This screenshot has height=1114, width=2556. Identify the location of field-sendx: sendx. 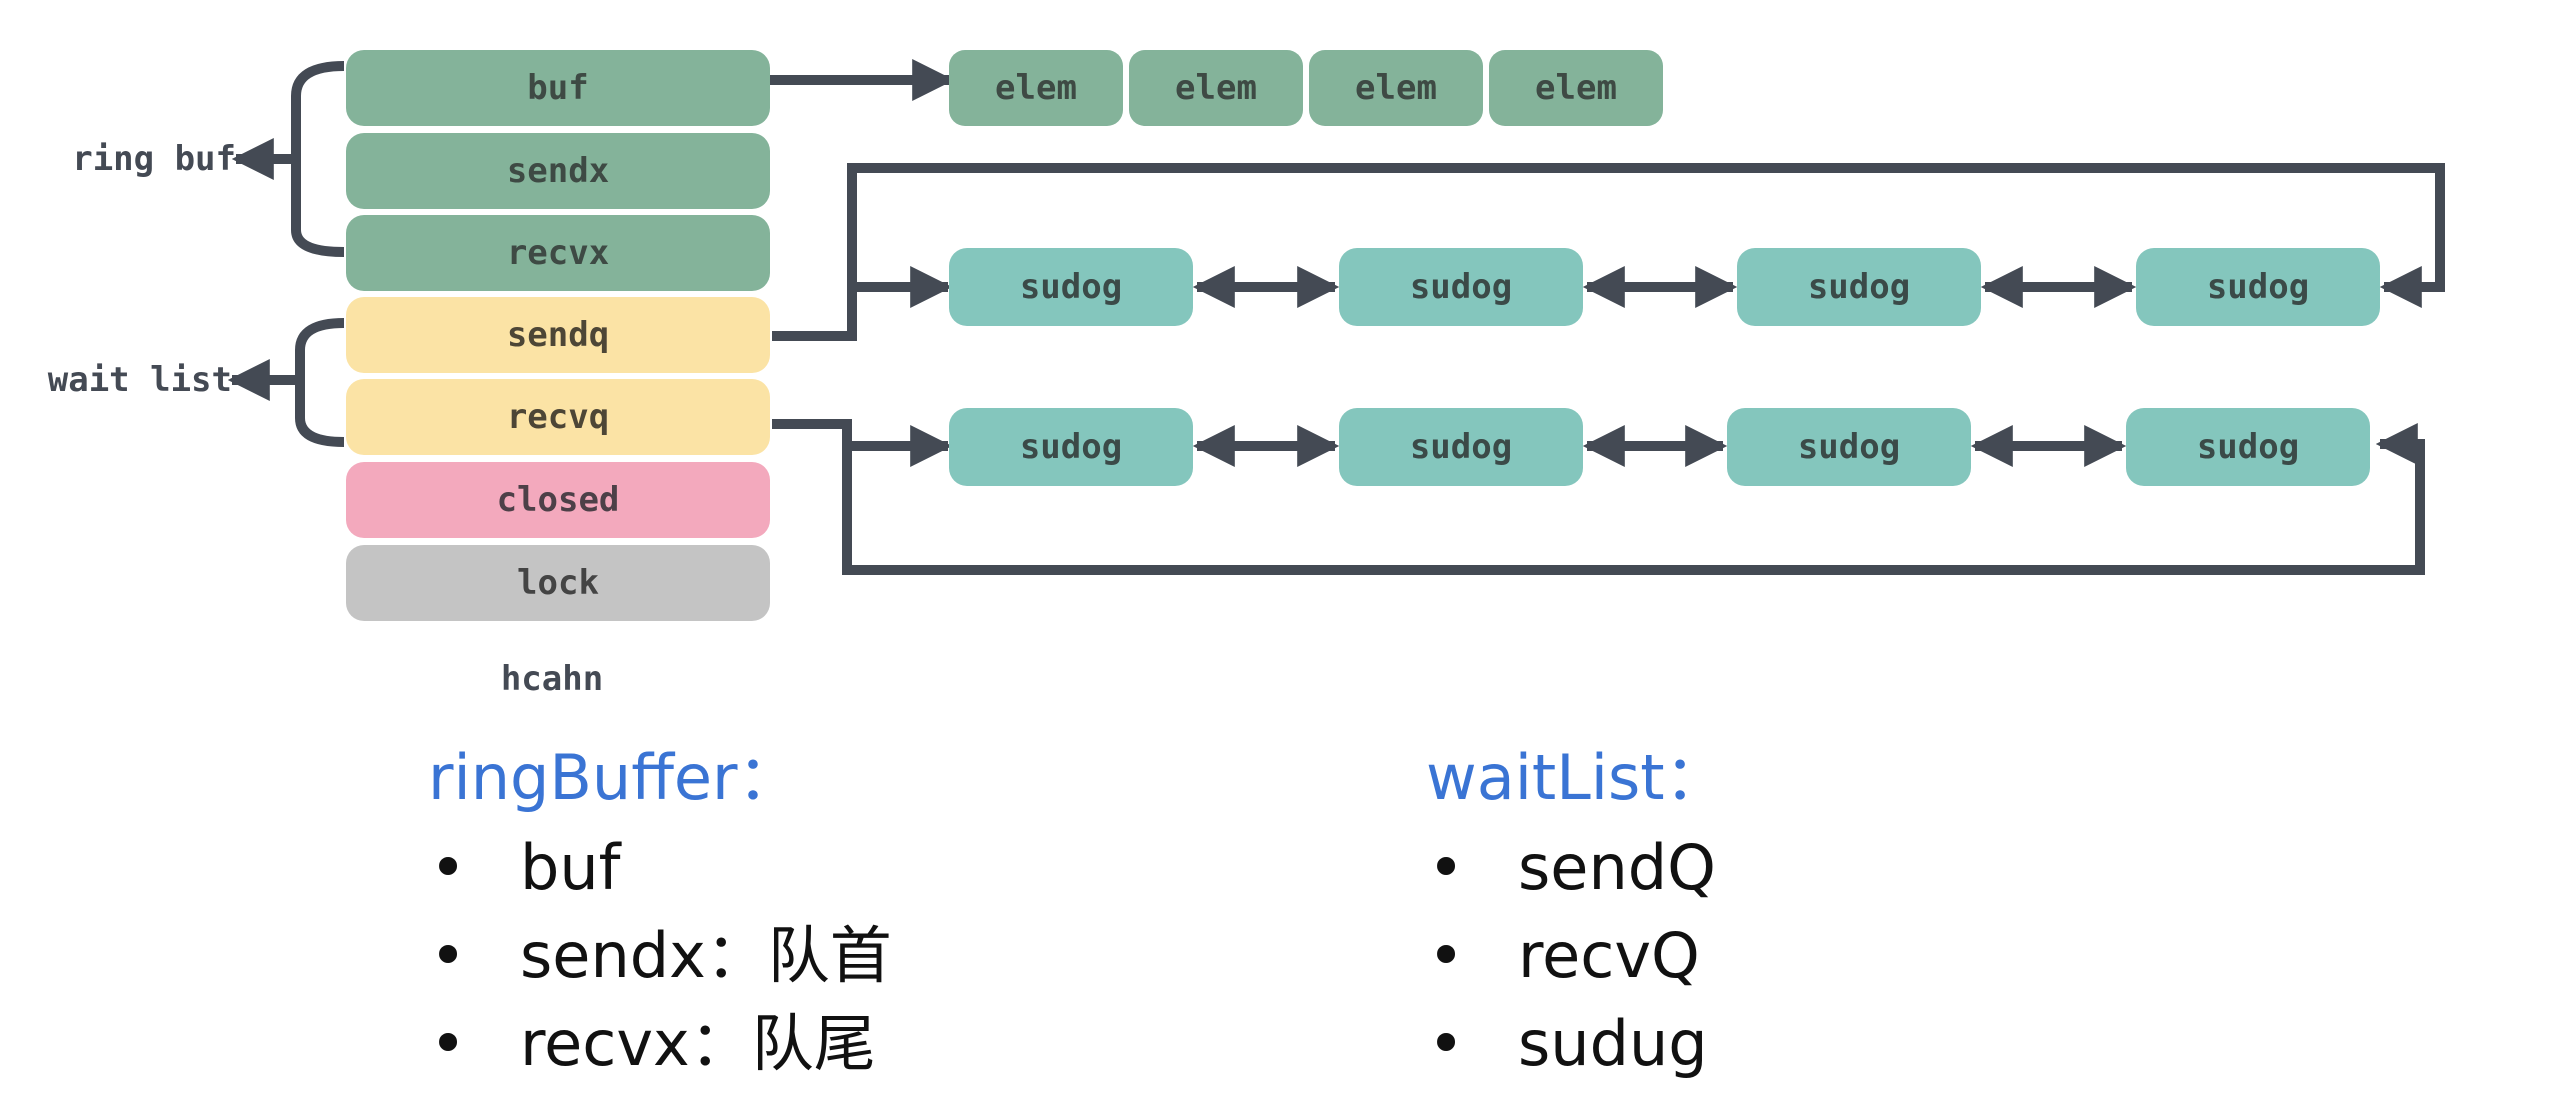
(558, 171).